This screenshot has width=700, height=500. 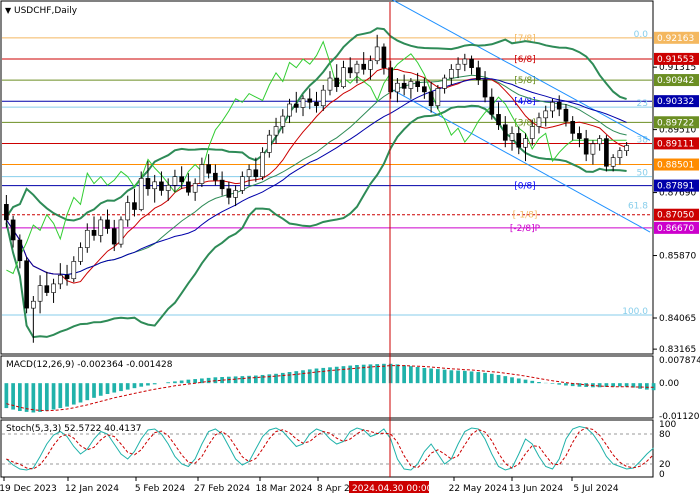 What do you see at coordinates (675, 229) in the screenshot?
I see `price-box-label: 0.86670` at bounding box center [675, 229].